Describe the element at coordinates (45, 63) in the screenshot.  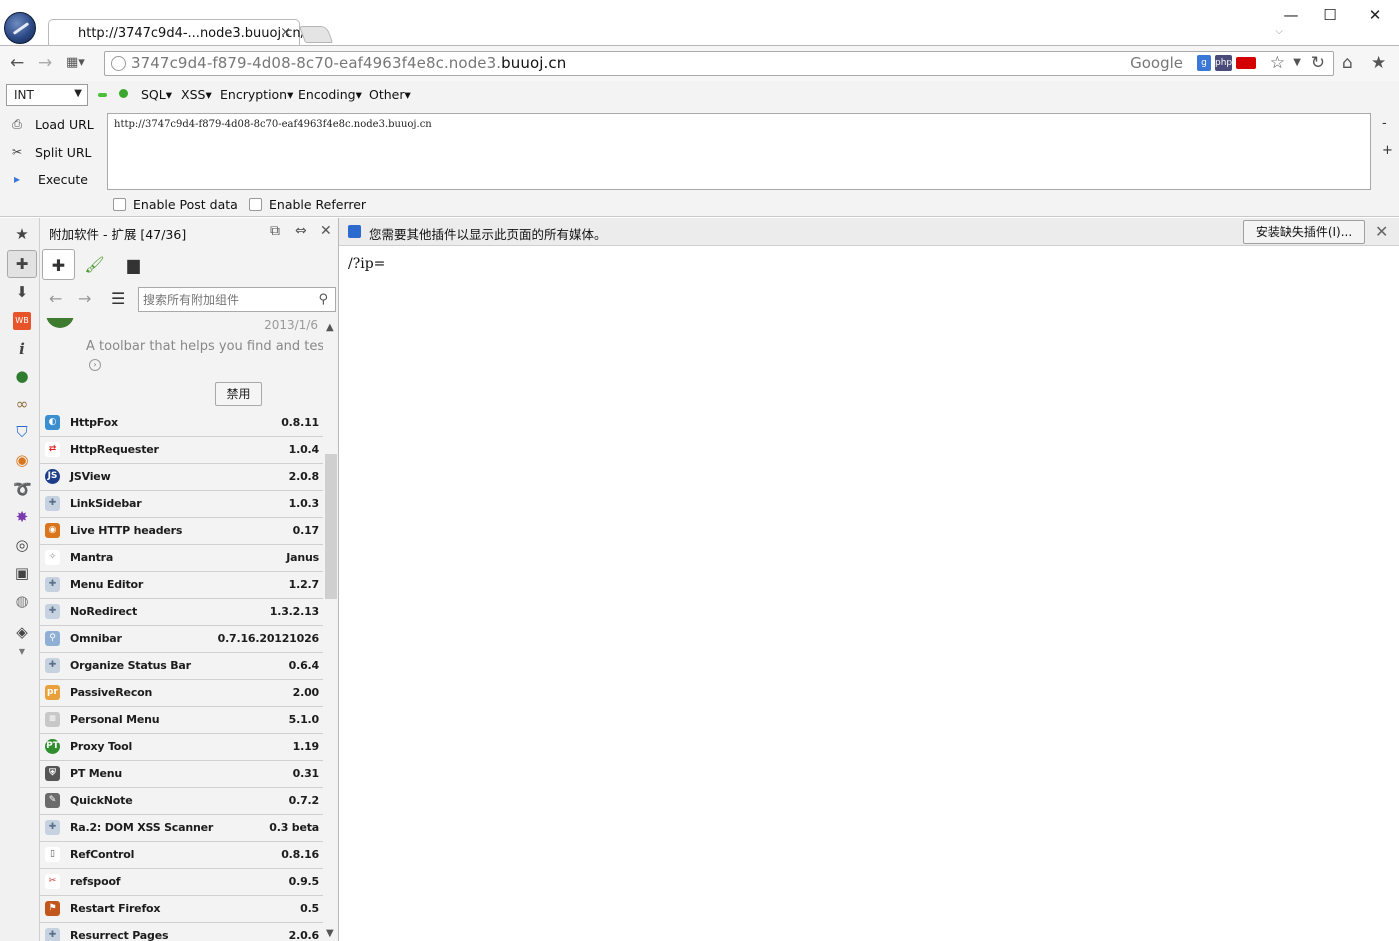
I see `forward-arrow-icon: →` at that location.